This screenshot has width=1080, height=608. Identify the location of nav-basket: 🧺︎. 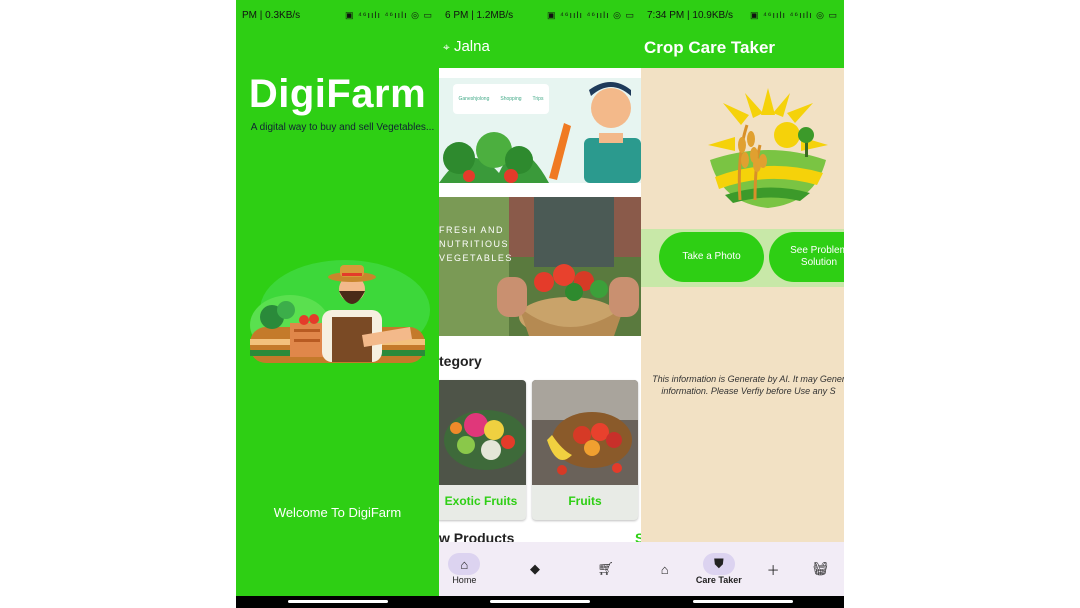
(820, 569).